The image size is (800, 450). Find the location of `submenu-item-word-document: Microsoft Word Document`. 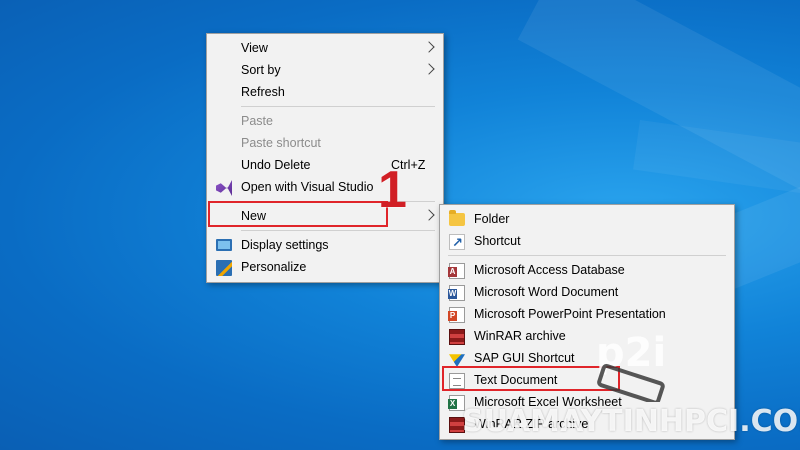

submenu-item-word-document: Microsoft Word Document is located at coordinates (587, 292).